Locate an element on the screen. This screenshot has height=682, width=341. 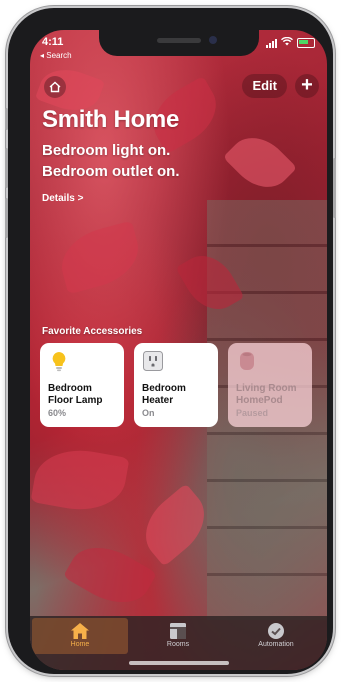
back-to-search-link: ◂ Search is located at coordinates (56, 55).